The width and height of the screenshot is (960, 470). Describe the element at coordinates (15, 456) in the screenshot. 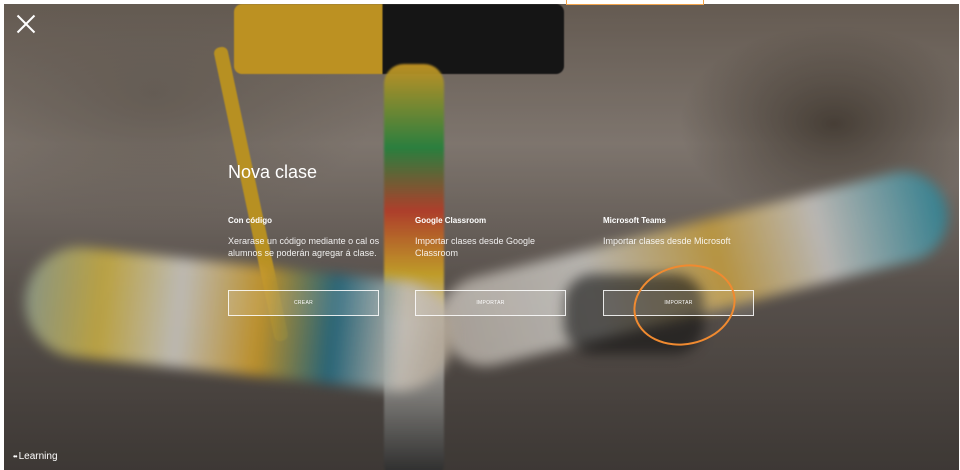

I see `logo-dots-icon: ••` at that location.